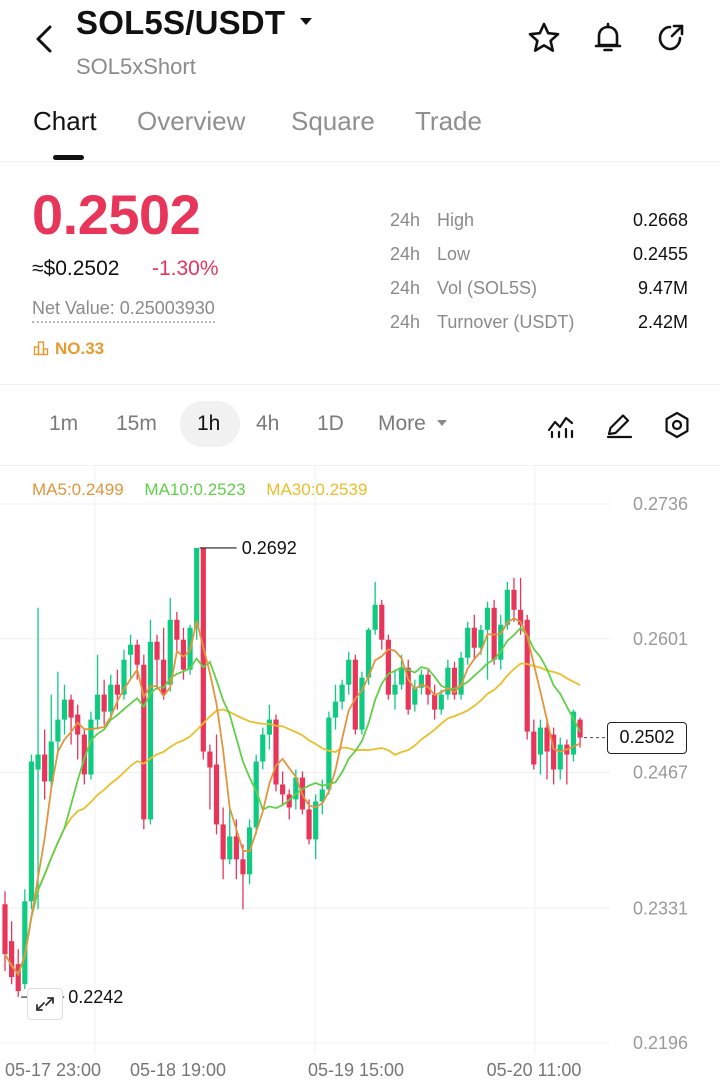 The height and width of the screenshot is (1089, 720). What do you see at coordinates (136, 424) in the screenshot?
I see `interval-15m: 15m` at bounding box center [136, 424].